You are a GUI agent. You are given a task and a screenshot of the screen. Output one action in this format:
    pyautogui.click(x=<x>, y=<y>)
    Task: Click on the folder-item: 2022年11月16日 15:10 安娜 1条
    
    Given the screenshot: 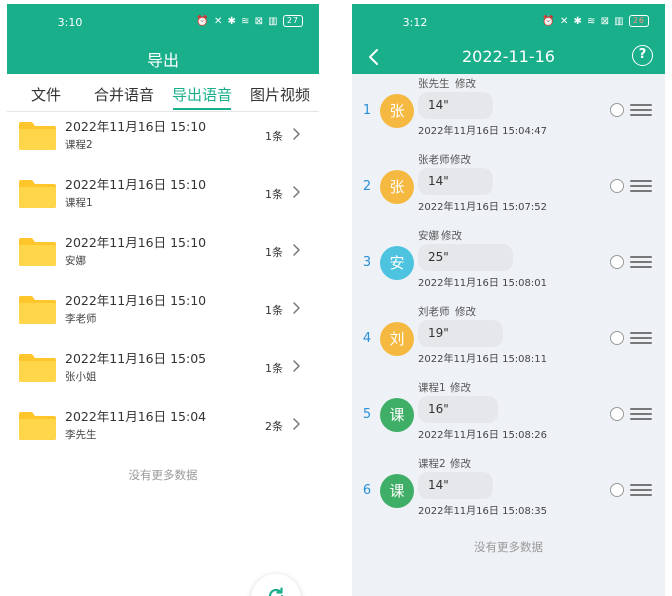 What is the action you would take?
    pyautogui.click(x=163, y=253)
    